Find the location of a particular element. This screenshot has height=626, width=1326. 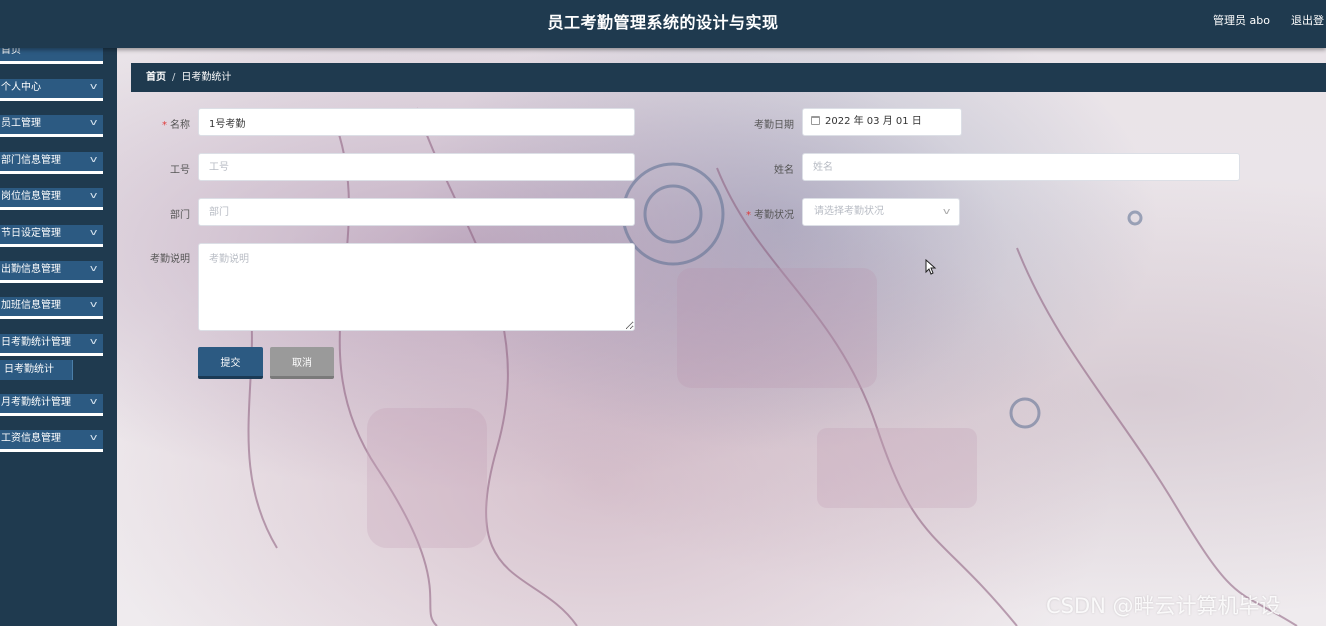

employee-no-input is located at coordinates (416, 167).